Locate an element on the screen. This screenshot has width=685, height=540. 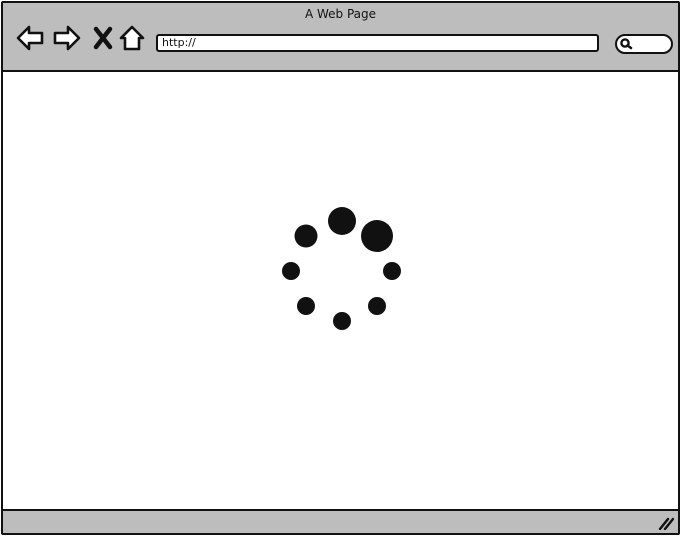
forward-button is located at coordinates (67, 38).